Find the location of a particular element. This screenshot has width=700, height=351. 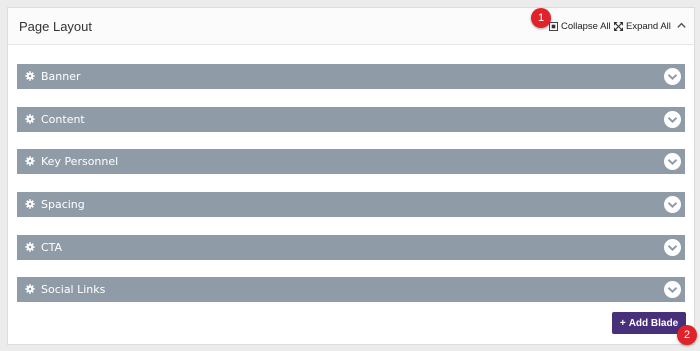

expand-all-button: Expand All is located at coordinates (642, 26).